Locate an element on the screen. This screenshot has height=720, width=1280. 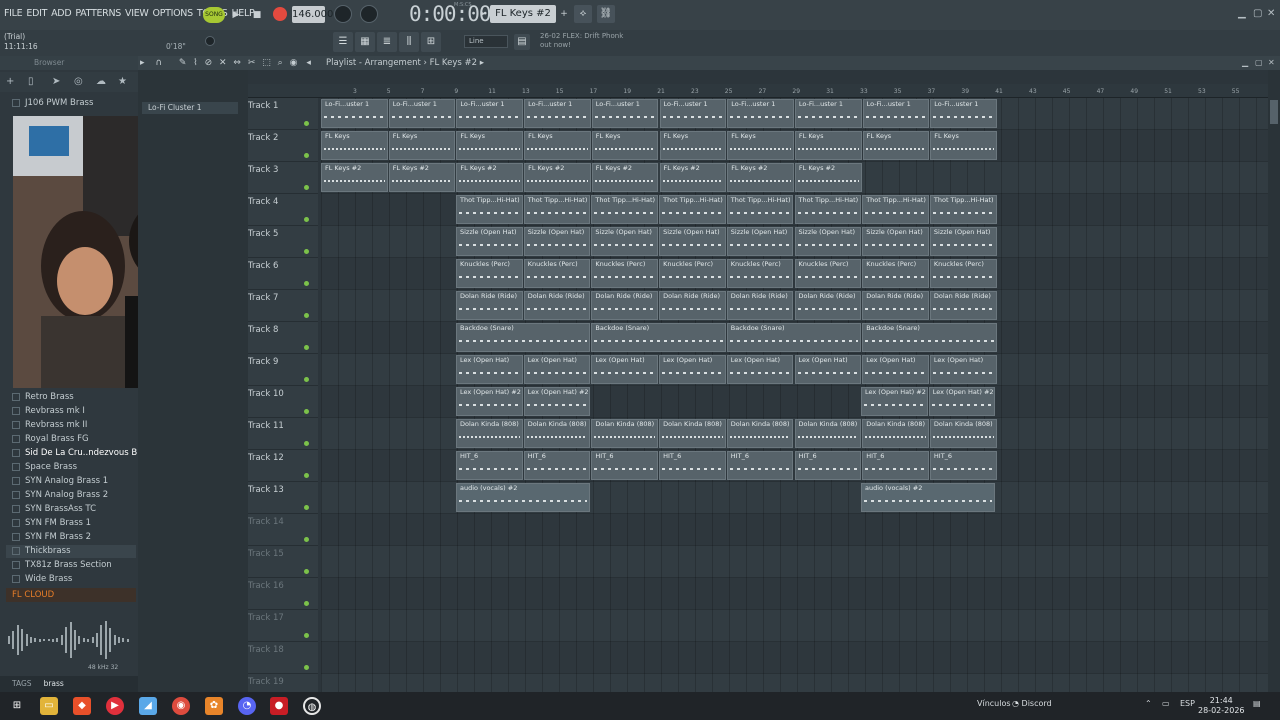
slip-icon: ⇔ is located at coordinates (237, 63).